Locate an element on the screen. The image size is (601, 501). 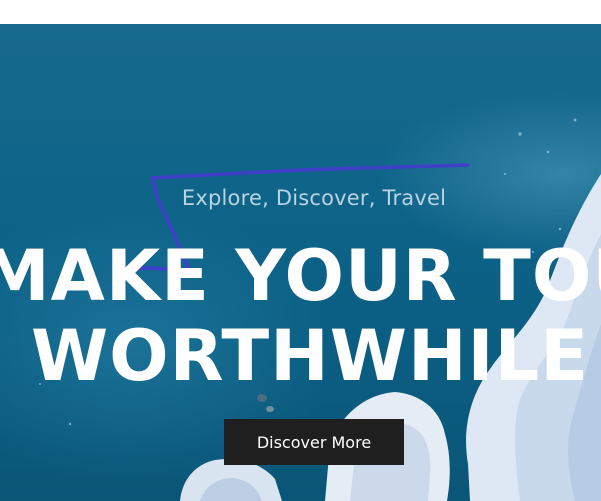
top-bar is located at coordinates (300, 12).